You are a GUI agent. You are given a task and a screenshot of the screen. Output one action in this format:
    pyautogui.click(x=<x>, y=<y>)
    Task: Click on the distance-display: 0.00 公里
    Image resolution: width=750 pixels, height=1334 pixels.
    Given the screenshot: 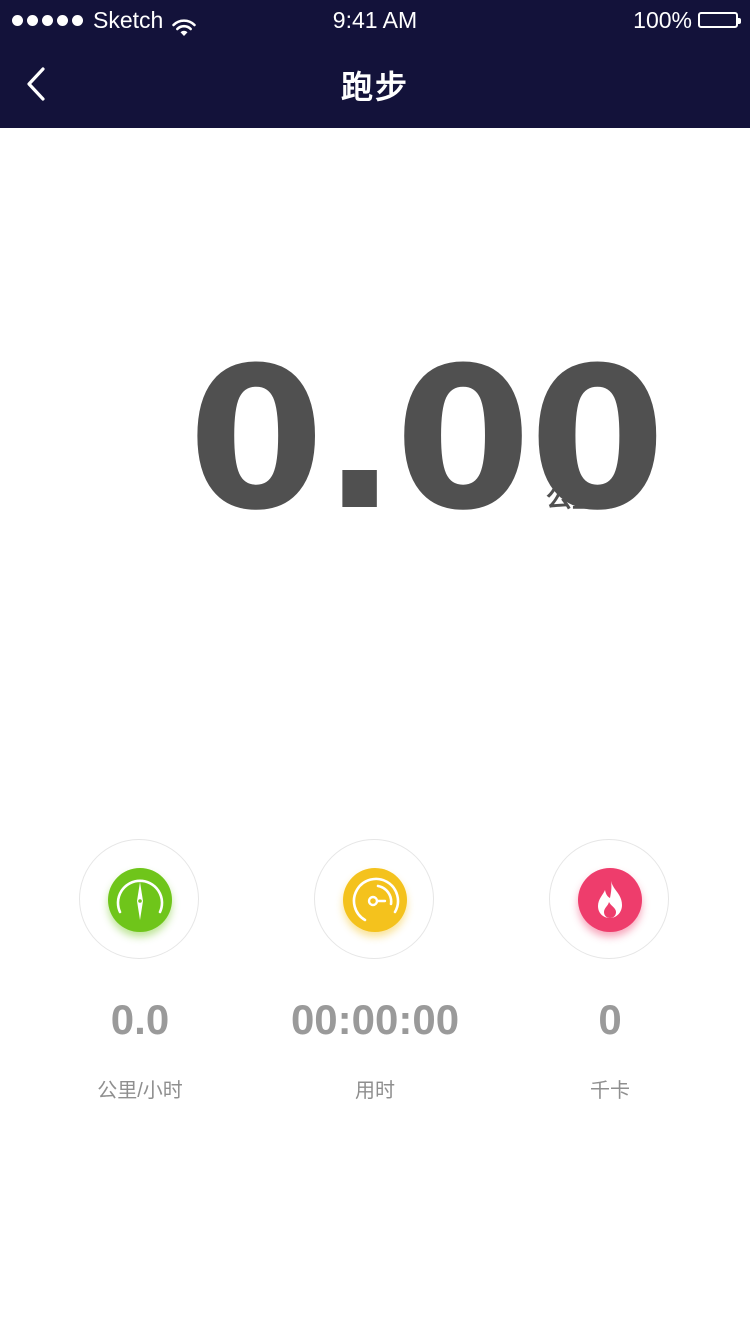 What is the action you would take?
    pyautogui.click(x=375, y=440)
    